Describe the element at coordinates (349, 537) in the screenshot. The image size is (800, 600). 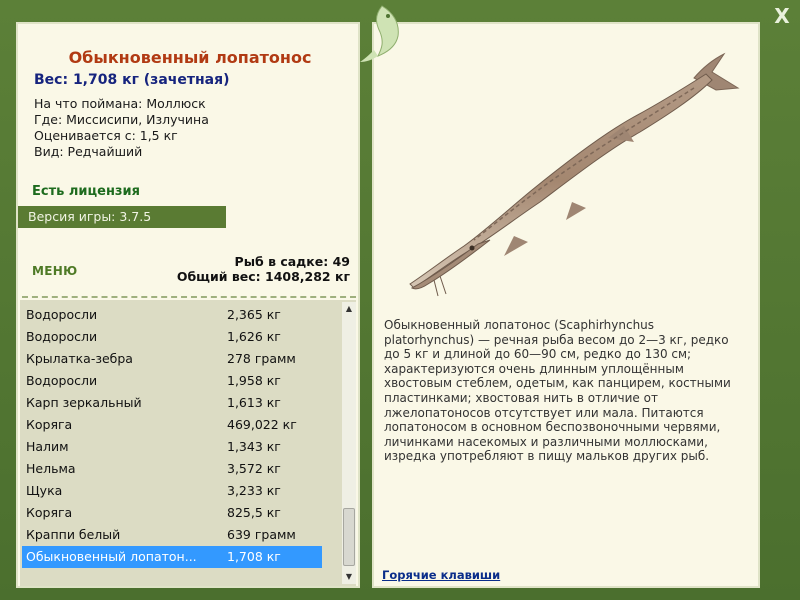
I see `scroll-thumb` at that location.